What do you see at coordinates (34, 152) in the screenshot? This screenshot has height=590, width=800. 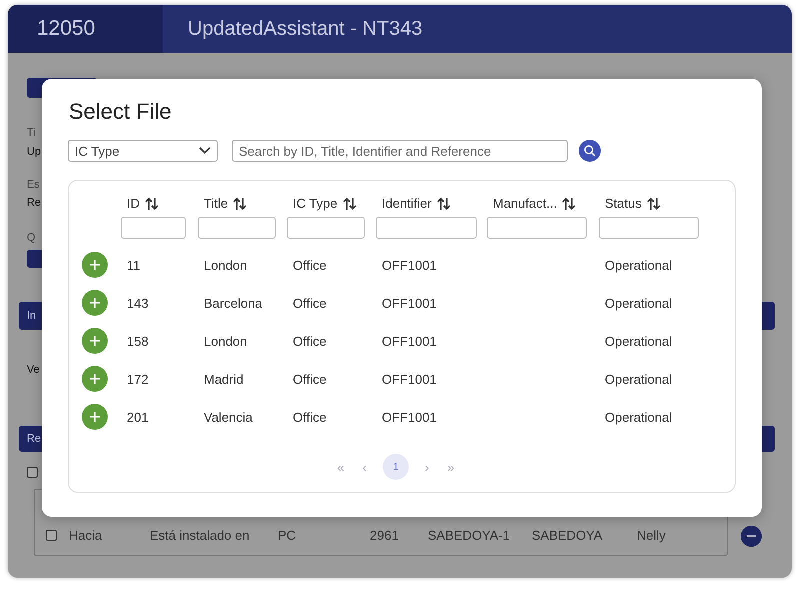 I see `field-value: Up` at bounding box center [34, 152].